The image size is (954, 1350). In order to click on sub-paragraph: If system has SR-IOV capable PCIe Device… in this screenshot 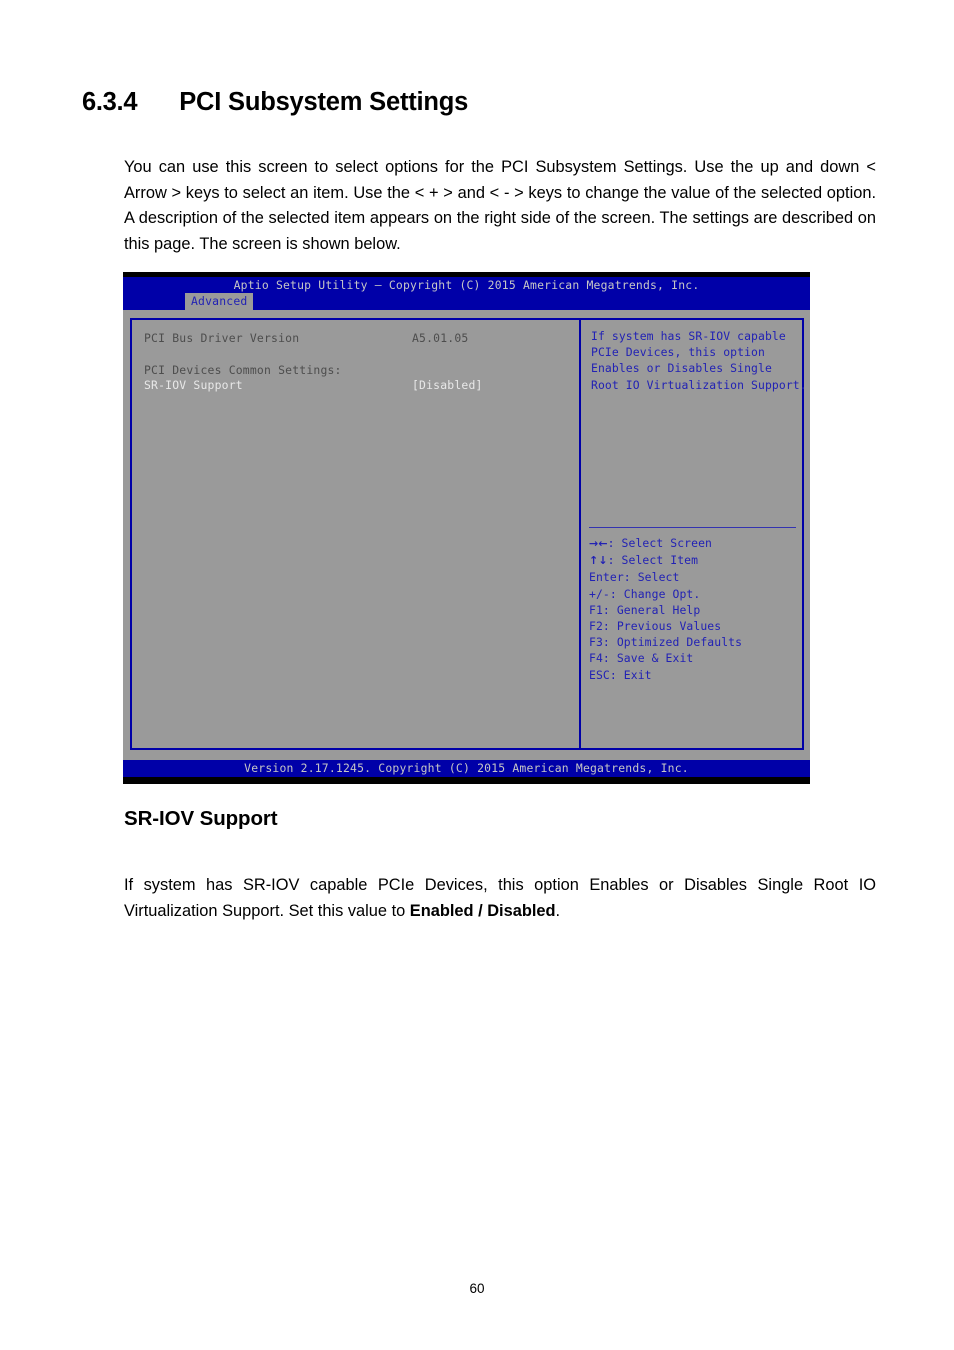, I will do `click(500, 898)`.